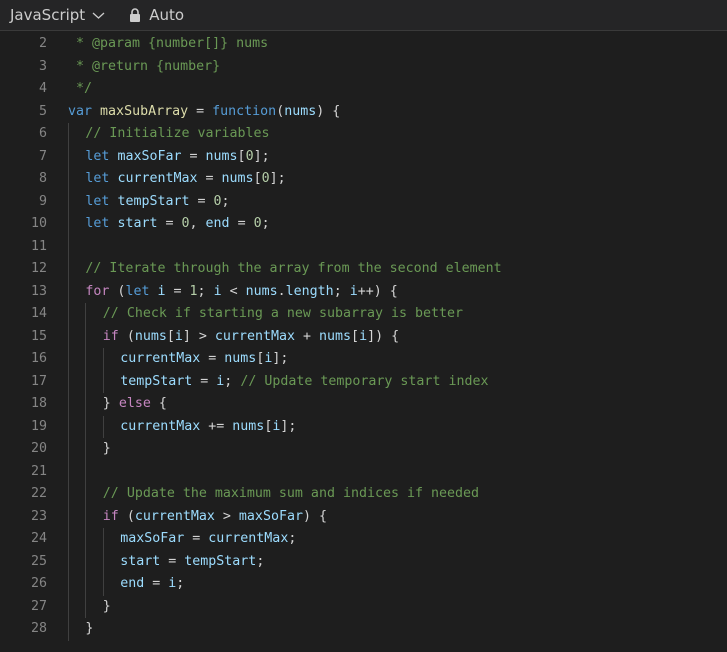 The height and width of the screenshot is (652, 727). I want to click on line-number: 14, so click(38, 313).